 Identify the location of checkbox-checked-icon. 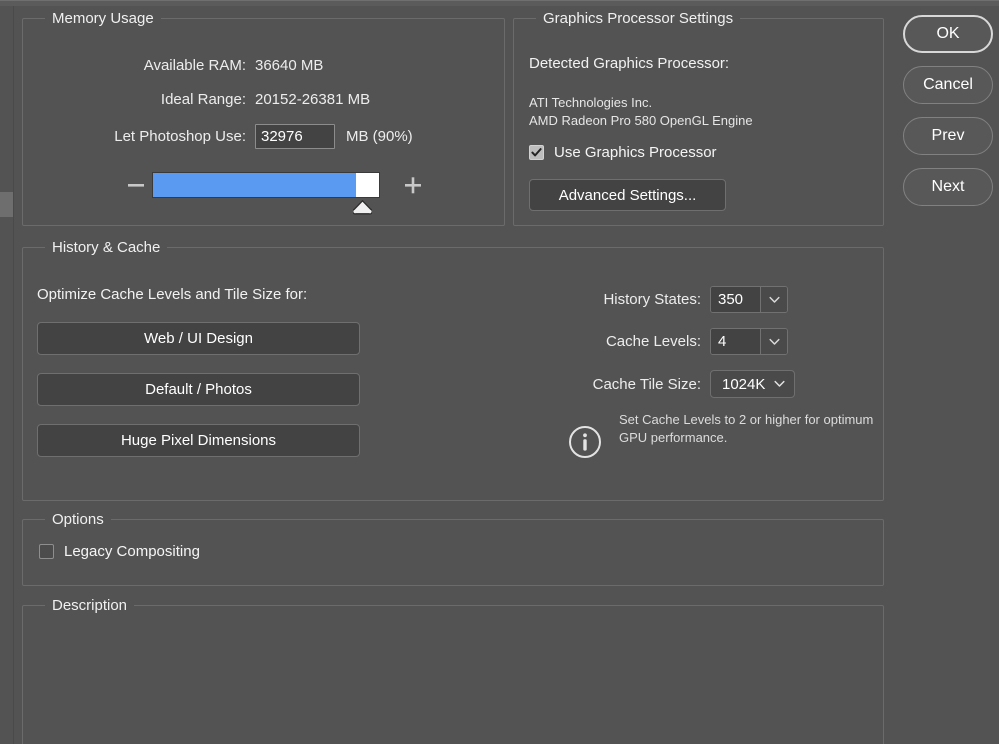
(536, 152).